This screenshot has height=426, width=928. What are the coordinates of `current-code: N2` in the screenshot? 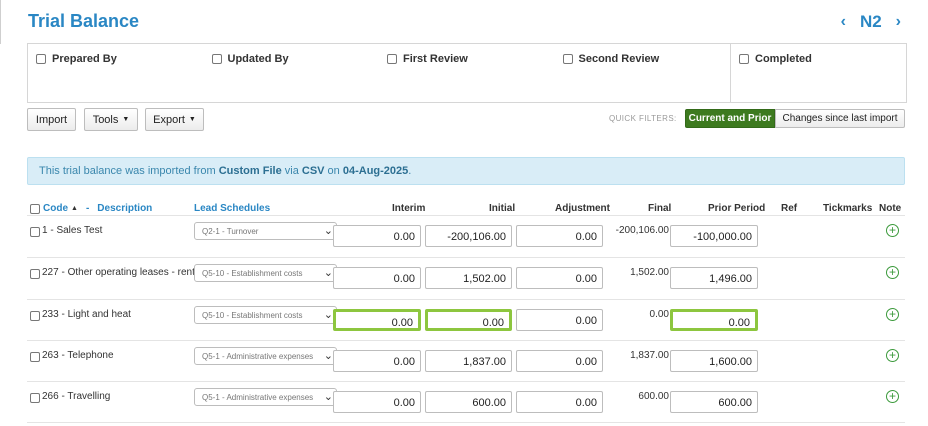 It's located at (870, 21).